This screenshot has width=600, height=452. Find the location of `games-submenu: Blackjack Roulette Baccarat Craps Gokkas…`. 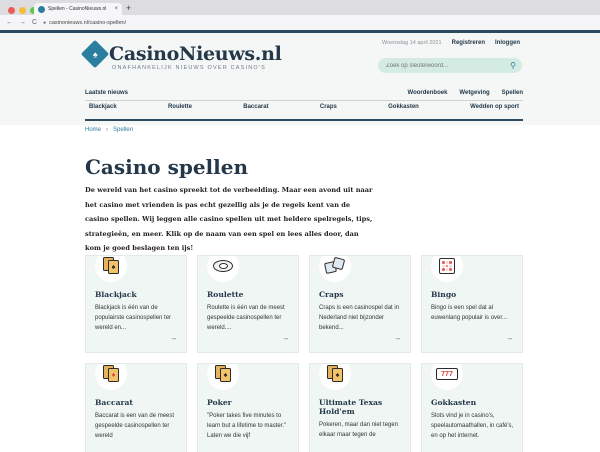

games-submenu: Blackjack Roulette Baccarat Craps Gokkas… is located at coordinates (304, 107).